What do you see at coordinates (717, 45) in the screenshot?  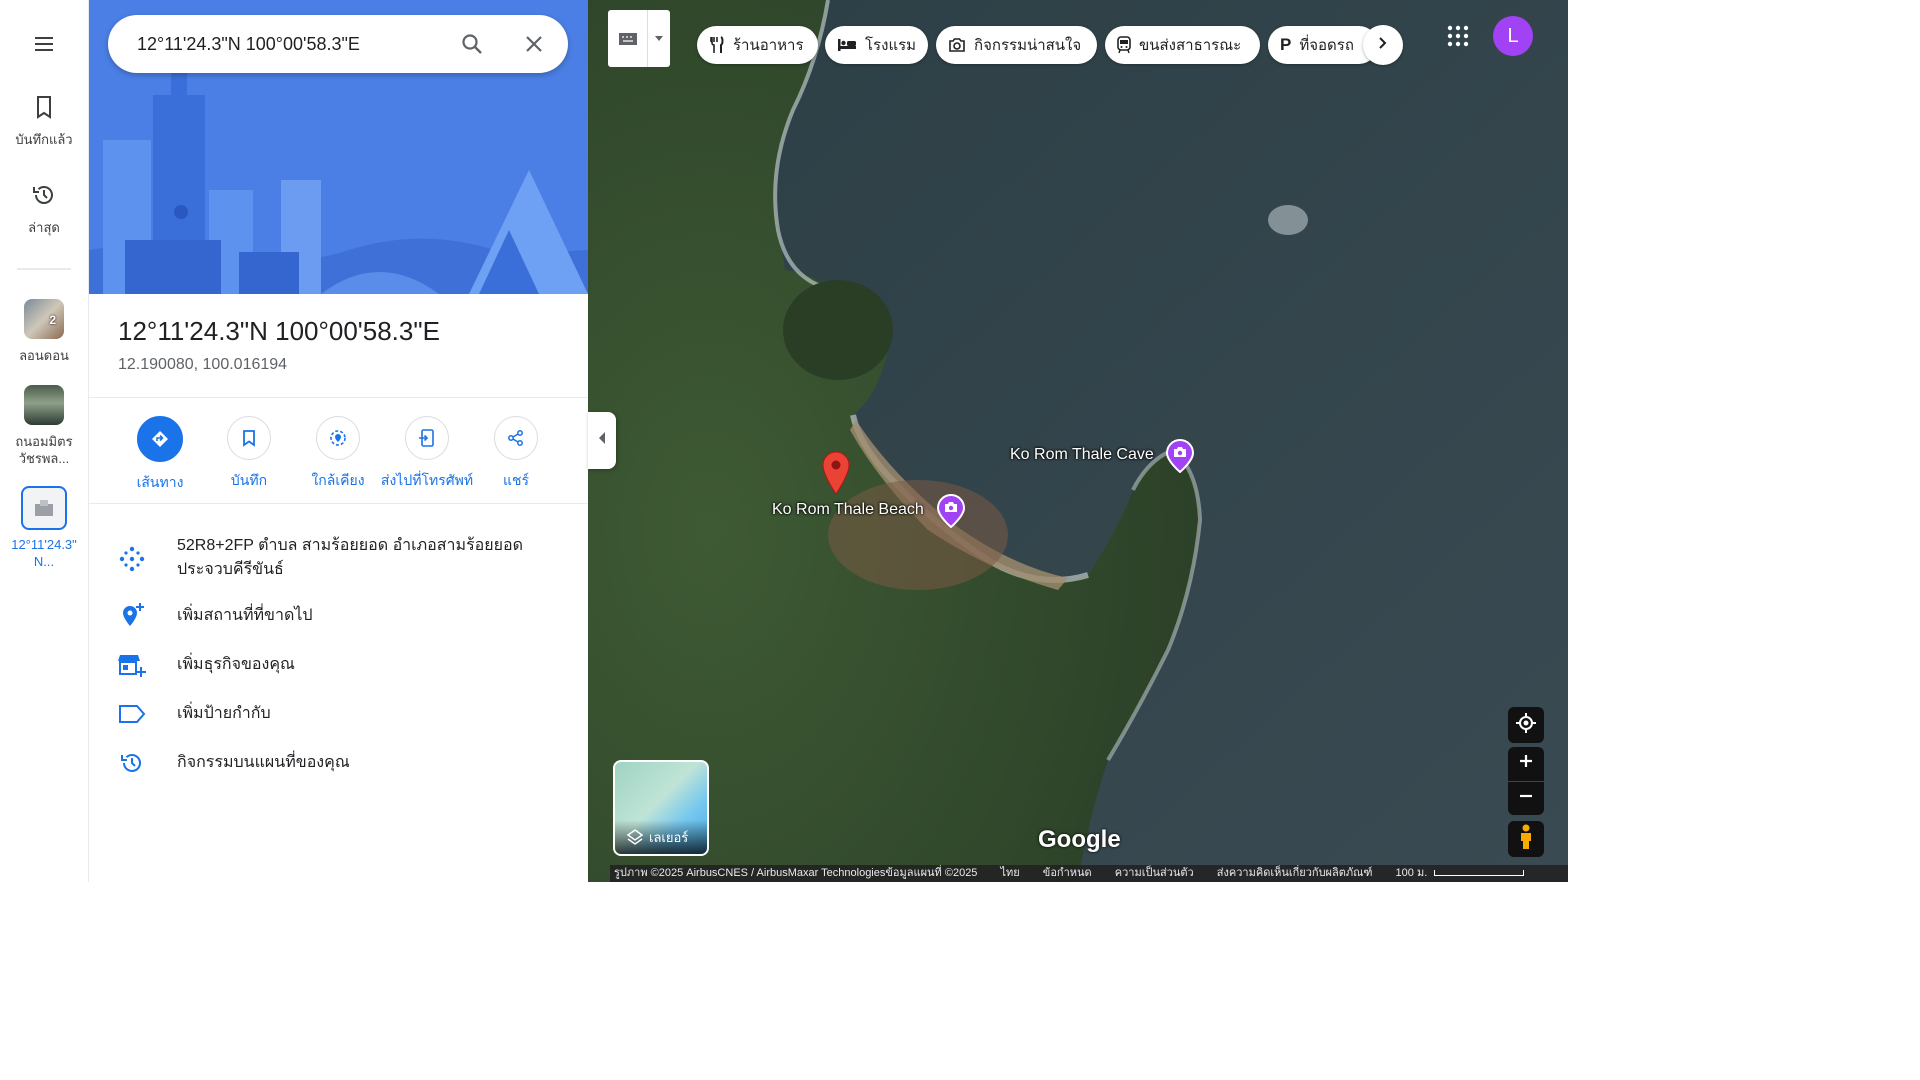 I see `restaurant-icon` at bounding box center [717, 45].